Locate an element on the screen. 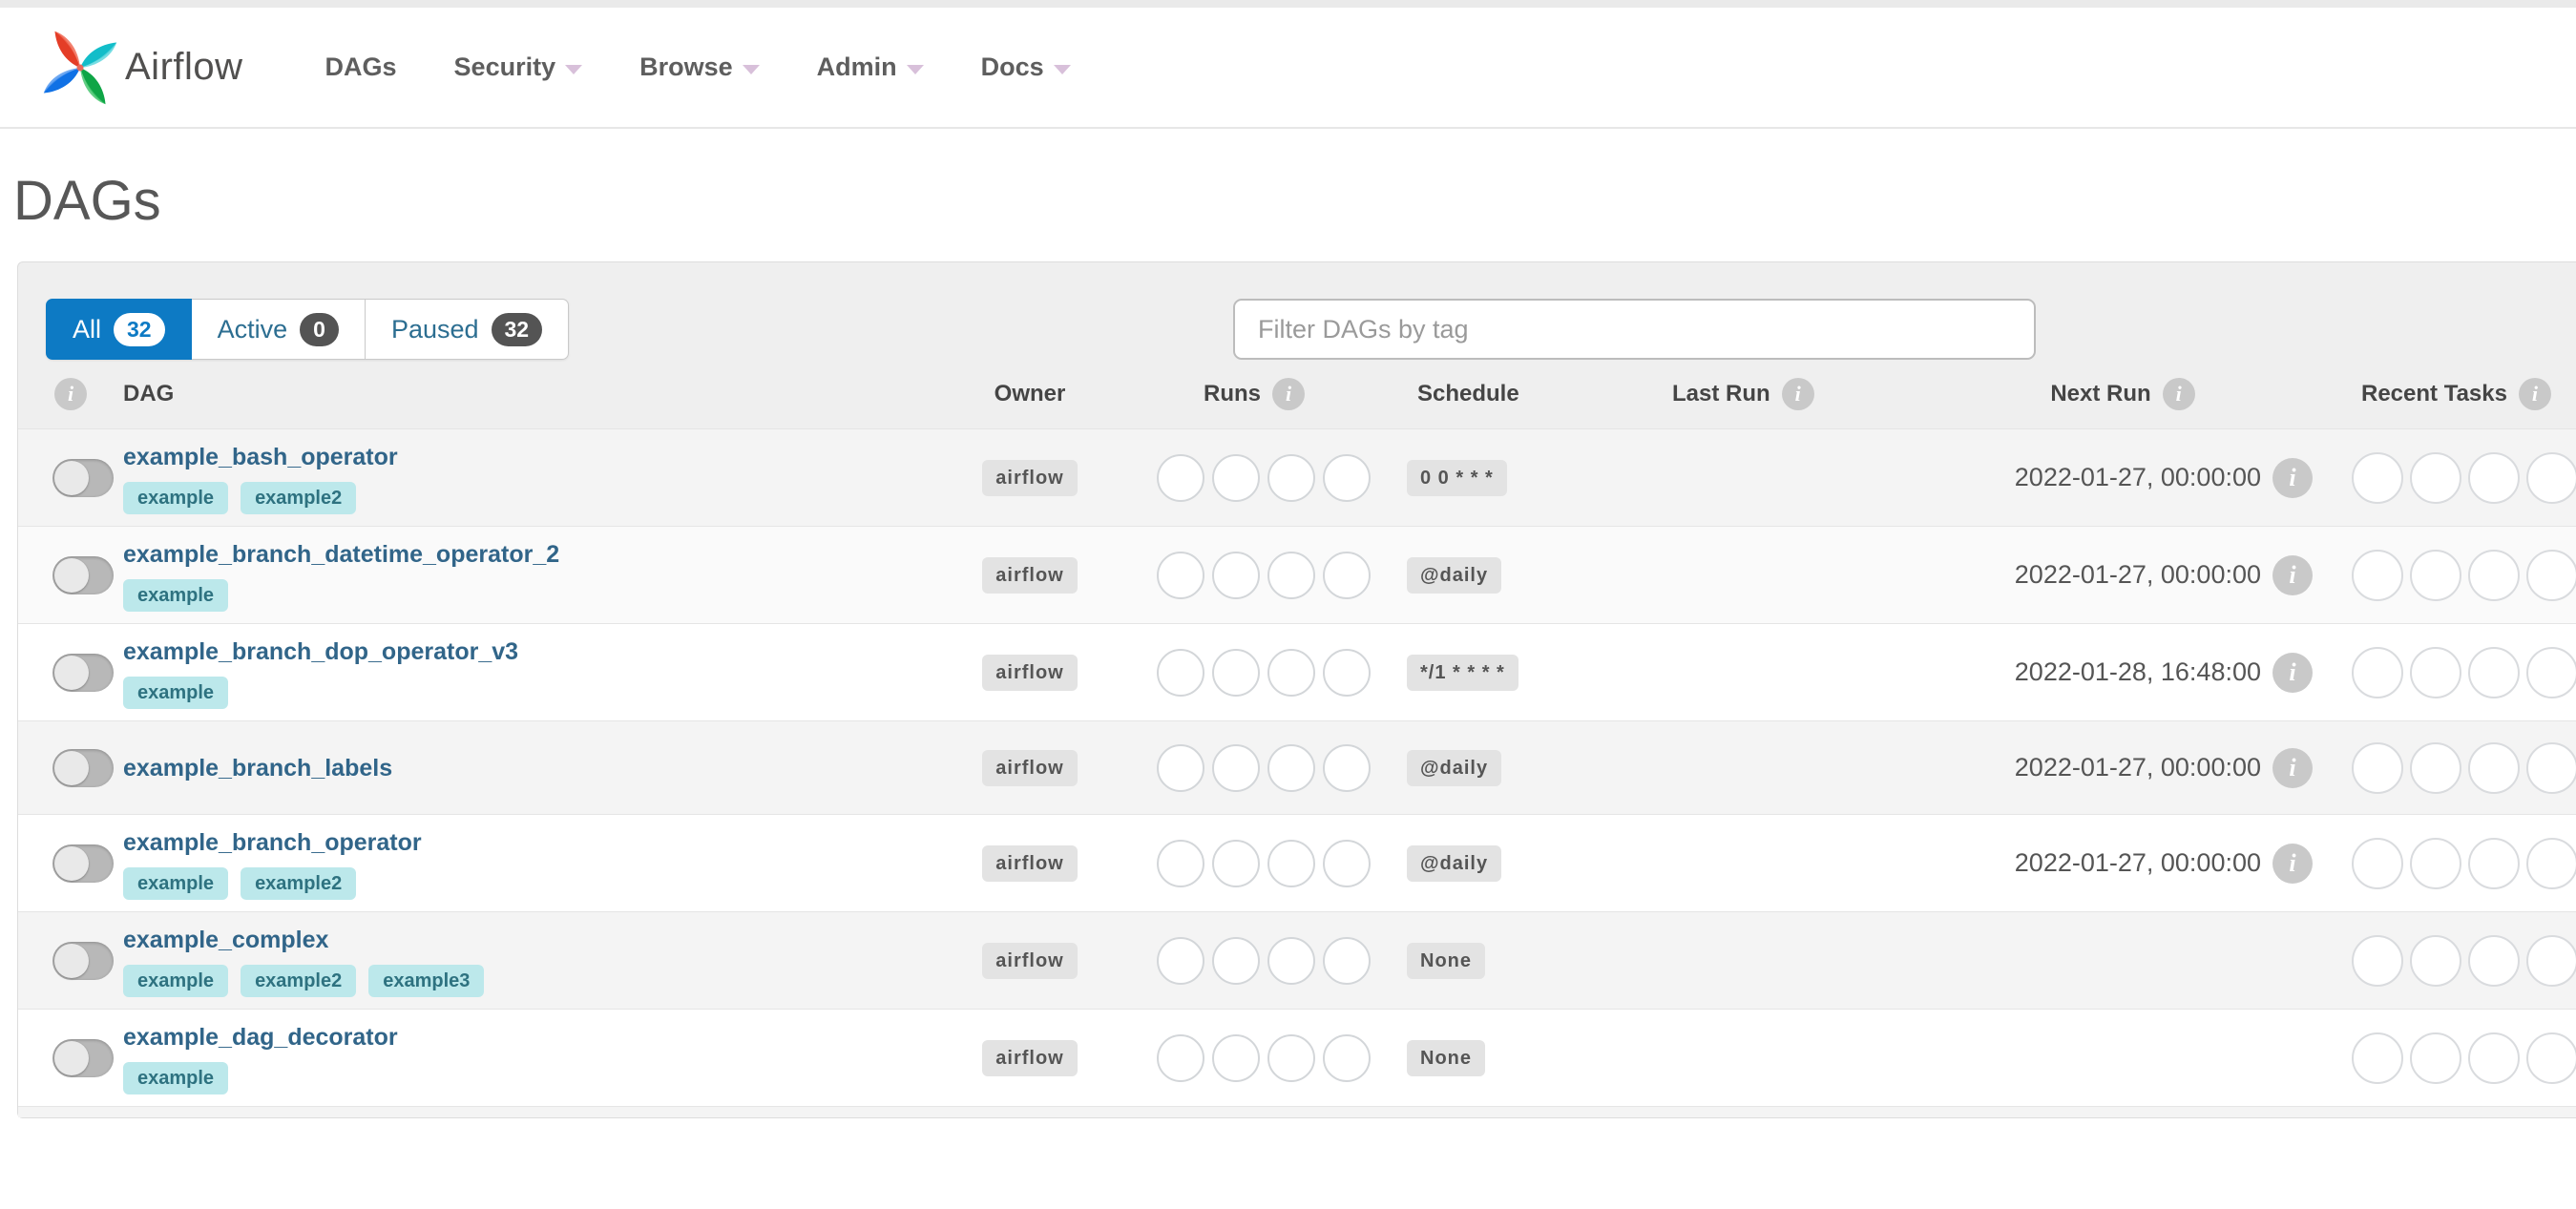 This screenshot has width=2576, height=1209. next-run-info-icon: i is located at coordinates (2178, 394).